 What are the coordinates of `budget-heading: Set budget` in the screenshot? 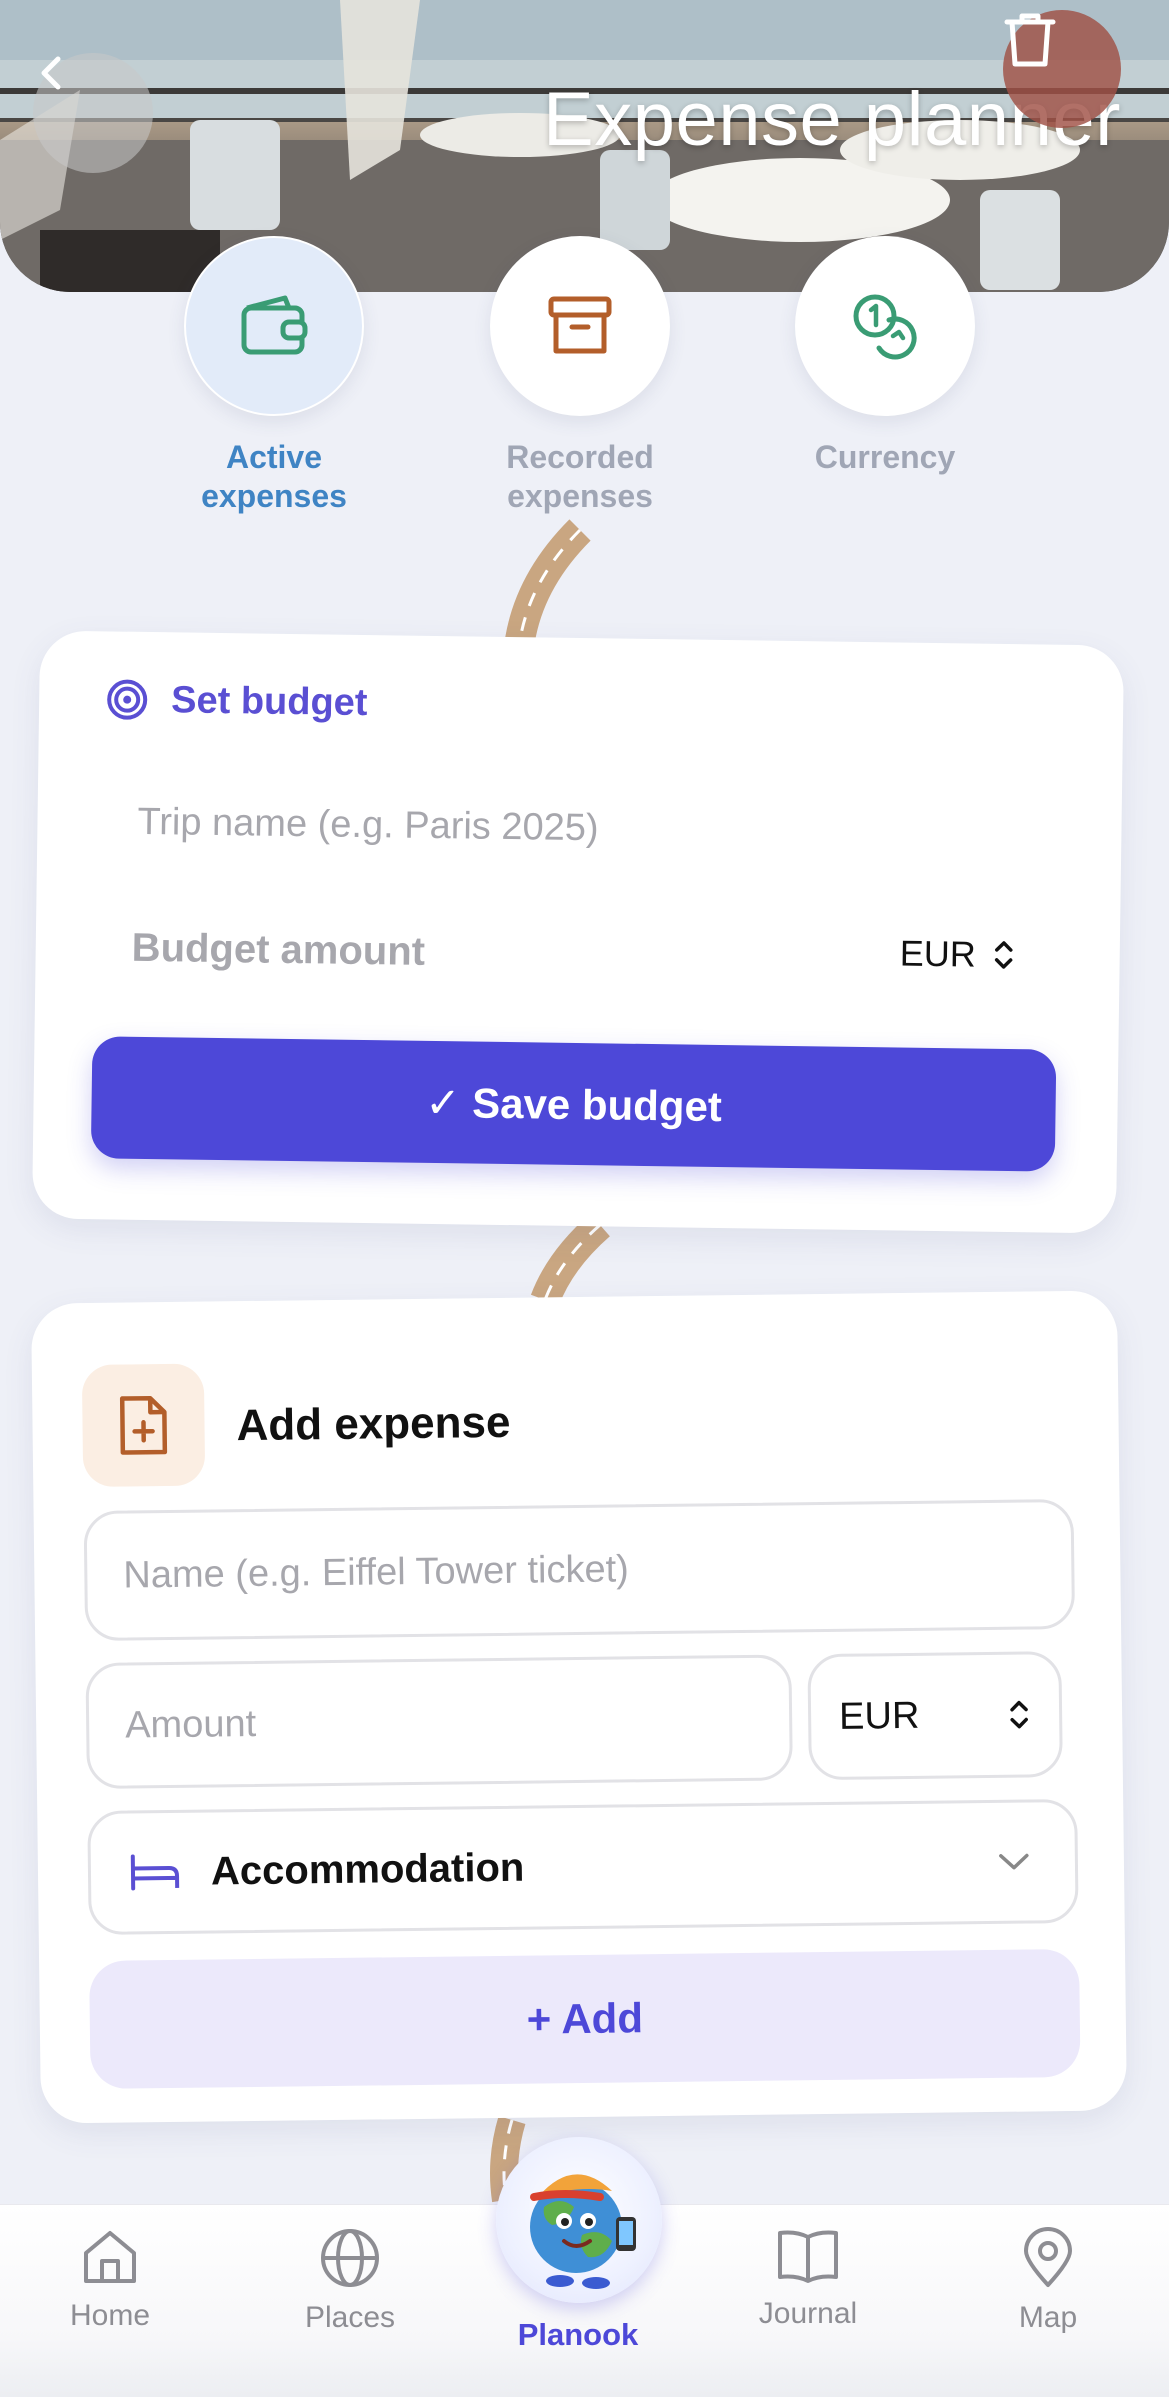 It's located at (236, 701).